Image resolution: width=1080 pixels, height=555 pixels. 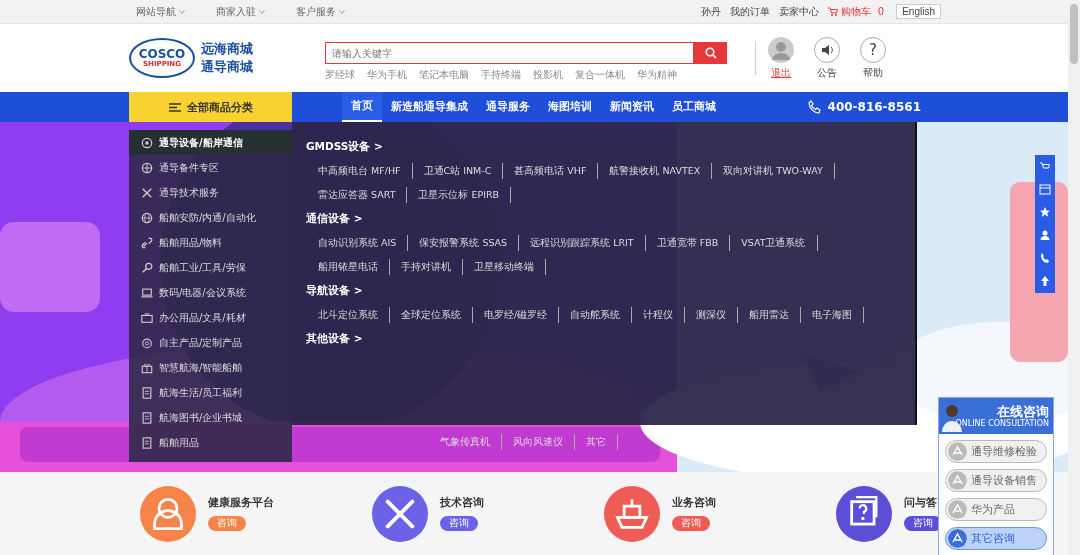 What do you see at coordinates (168, 513) in the screenshot?
I see `person-icon` at bounding box center [168, 513].